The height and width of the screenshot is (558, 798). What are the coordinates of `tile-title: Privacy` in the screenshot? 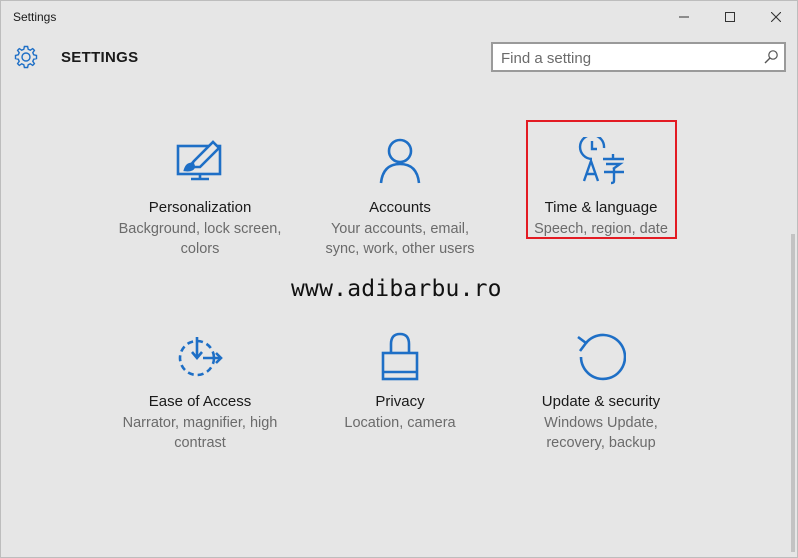 It's located at (400, 401).